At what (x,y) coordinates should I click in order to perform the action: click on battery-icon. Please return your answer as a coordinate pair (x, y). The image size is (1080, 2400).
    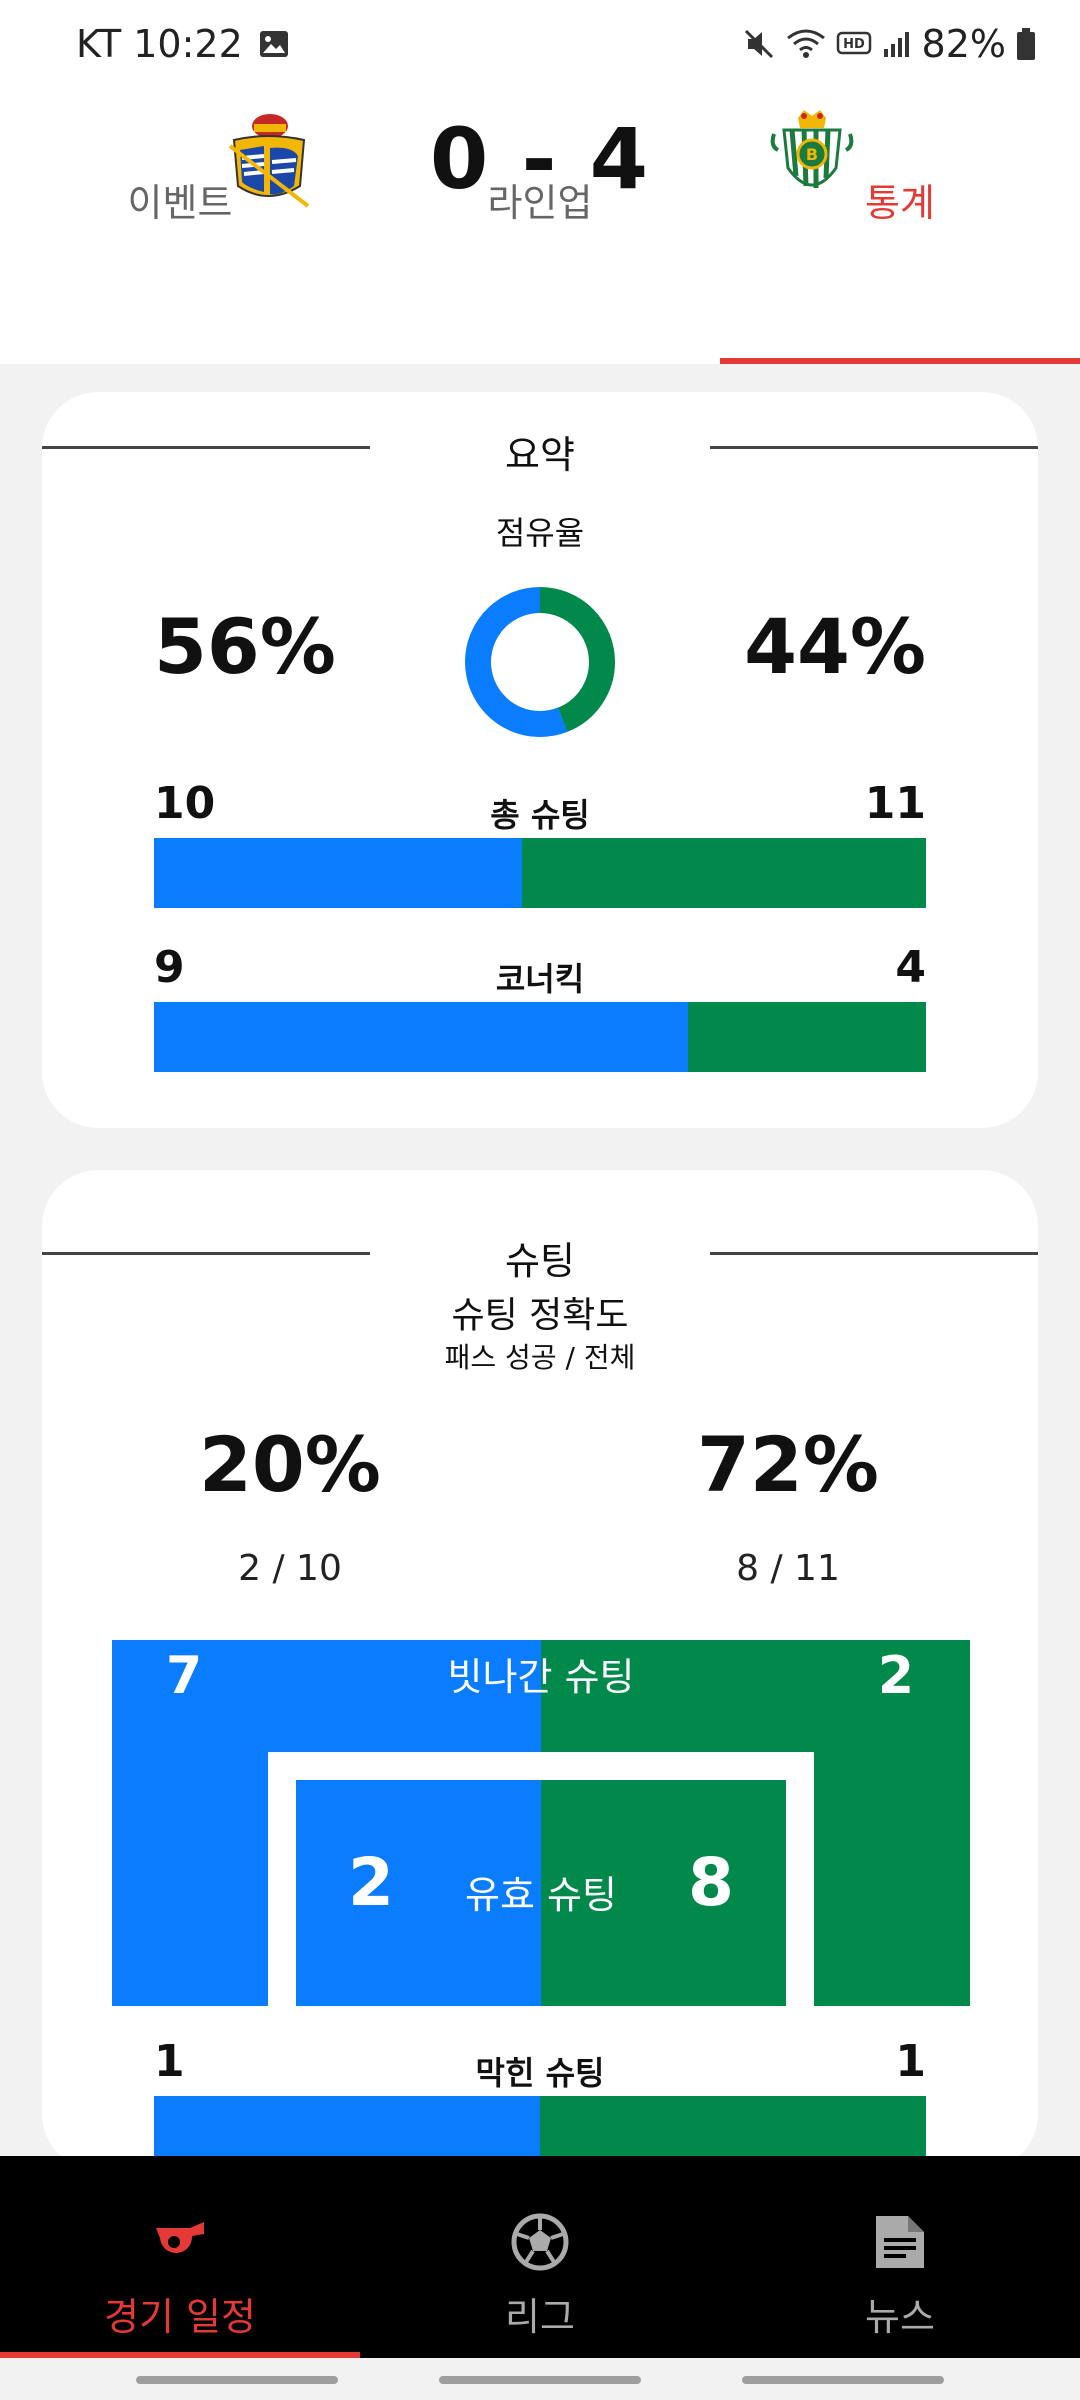
    Looking at the image, I should click on (1026, 44).